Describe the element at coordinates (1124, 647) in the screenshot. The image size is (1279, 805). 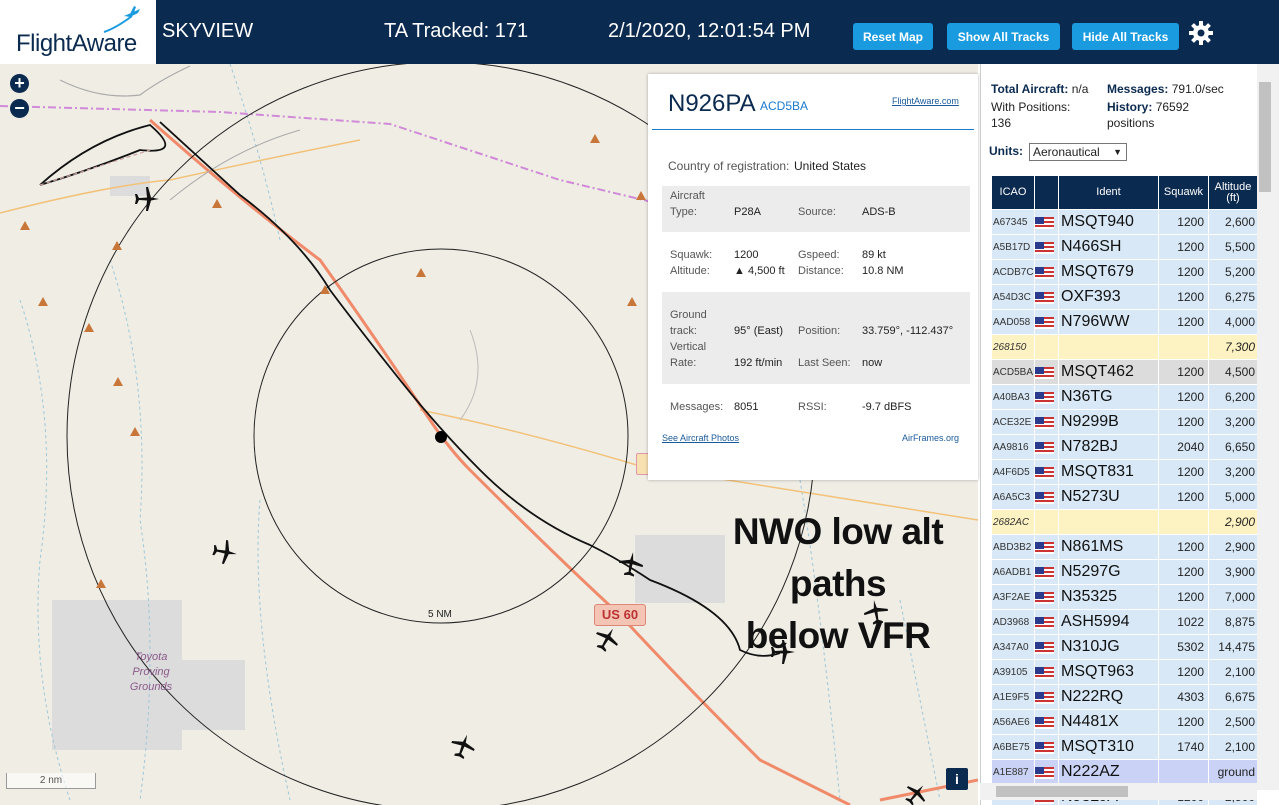
I see `table-row: A347A0 N310JG 5302 14,475` at that location.